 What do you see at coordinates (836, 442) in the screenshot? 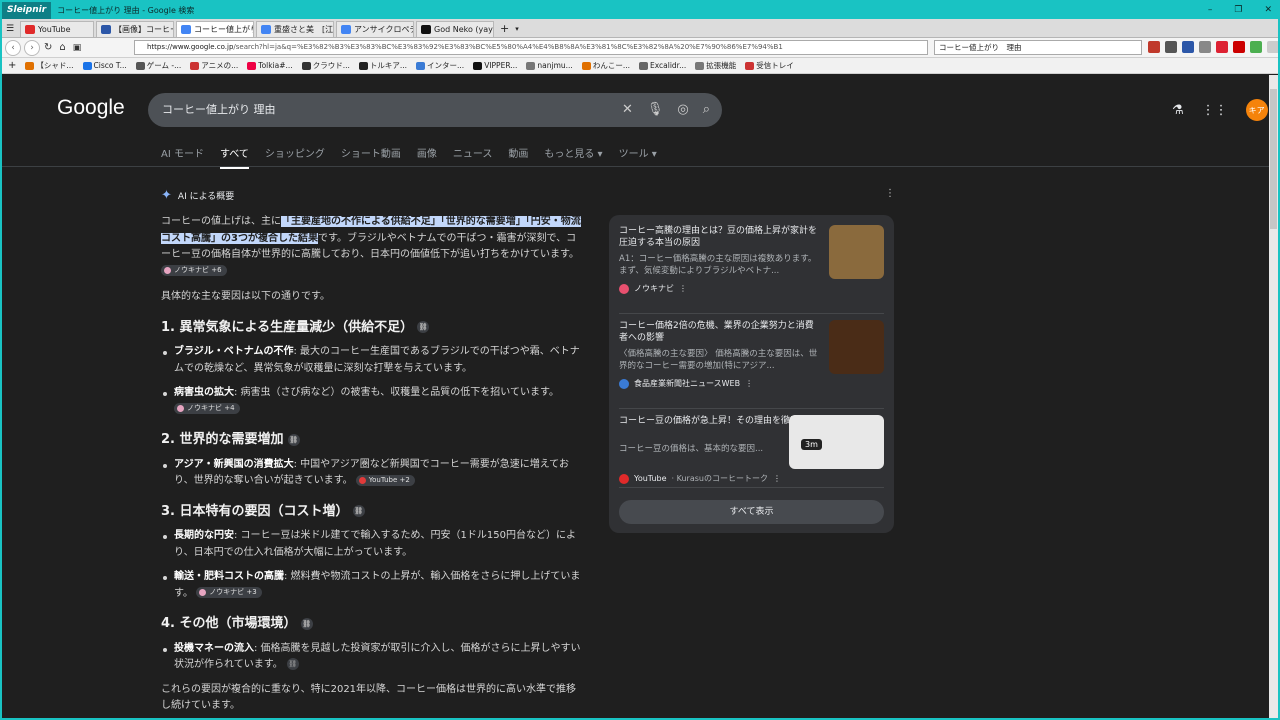
I see `source-thumbnail: 3m` at bounding box center [836, 442].